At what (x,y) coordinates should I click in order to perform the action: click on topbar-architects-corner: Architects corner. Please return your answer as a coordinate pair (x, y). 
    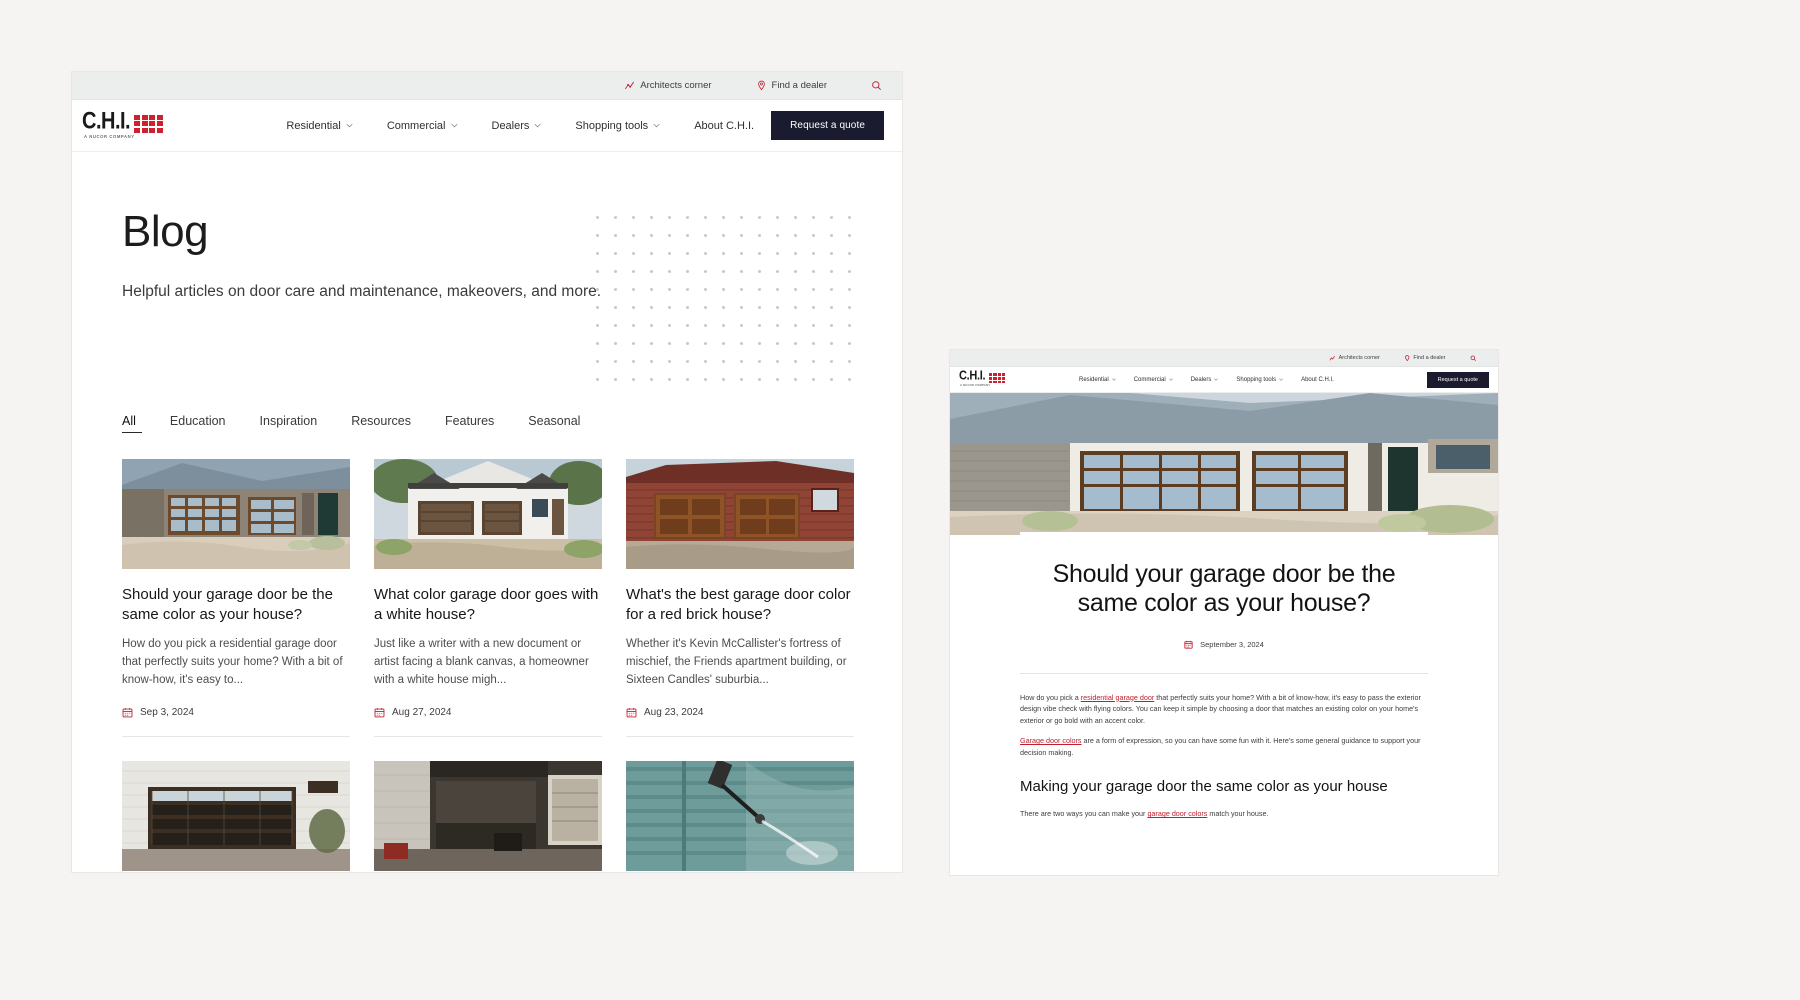
    Looking at the image, I should click on (667, 85).